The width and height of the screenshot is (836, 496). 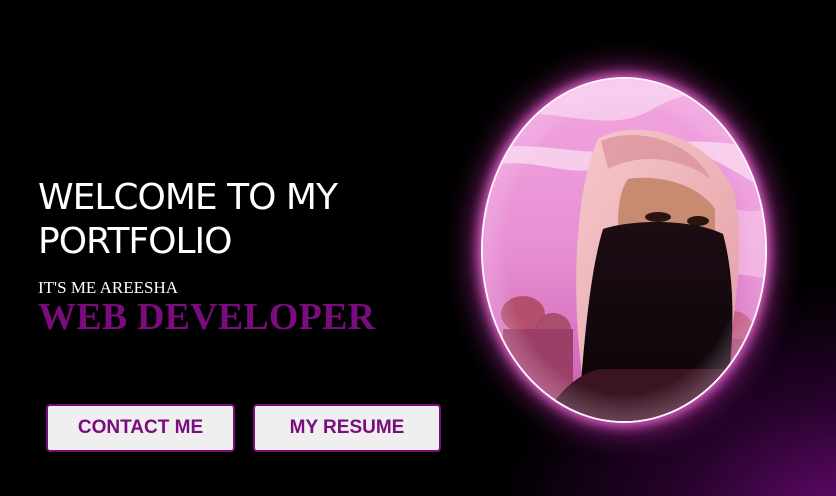 I want to click on contact-me-button: CONTACT ME, so click(x=140, y=428).